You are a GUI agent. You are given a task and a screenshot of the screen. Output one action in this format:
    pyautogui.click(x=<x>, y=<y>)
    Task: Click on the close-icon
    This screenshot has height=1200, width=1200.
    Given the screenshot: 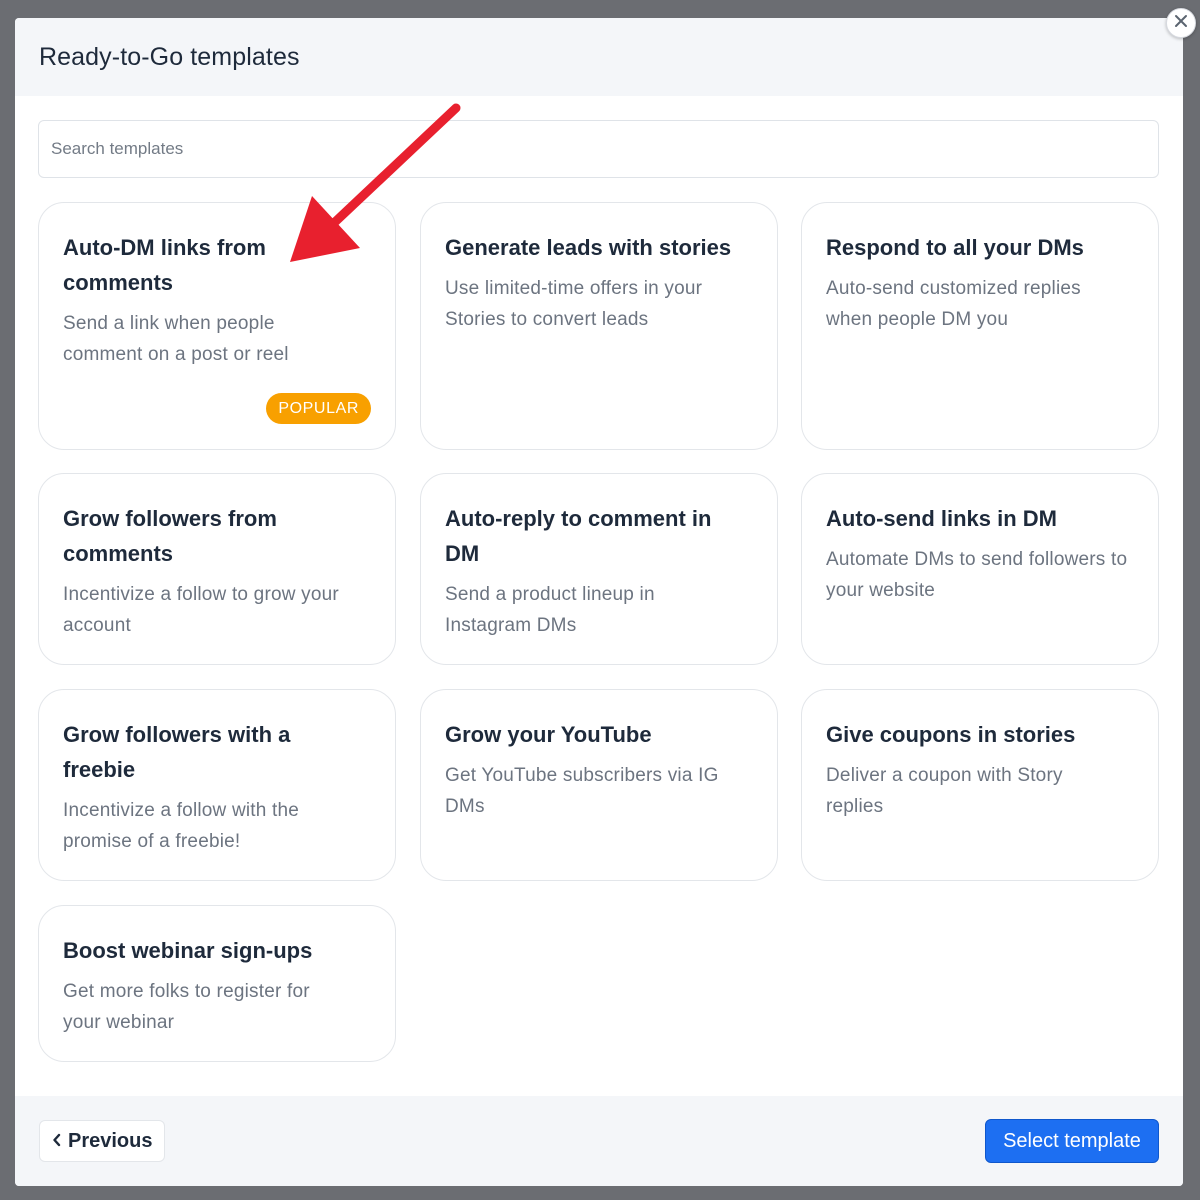 What is the action you would take?
    pyautogui.click(x=1181, y=23)
    